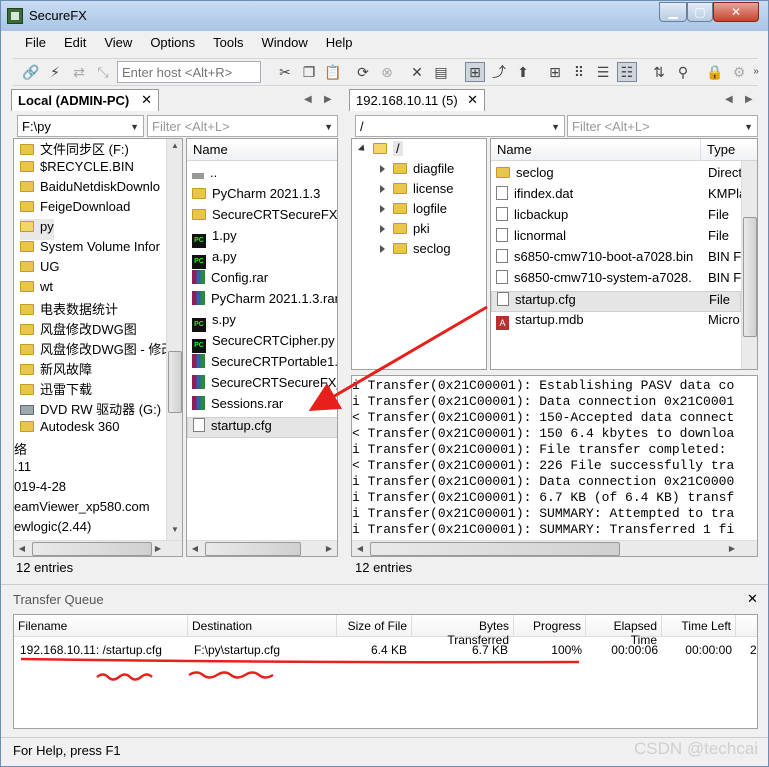 This screenshot has width=769, height=767. What do you see at coordinates (300, 660) in the screenshot?
I see `annotation-underline` at bounding box center [300, 660].